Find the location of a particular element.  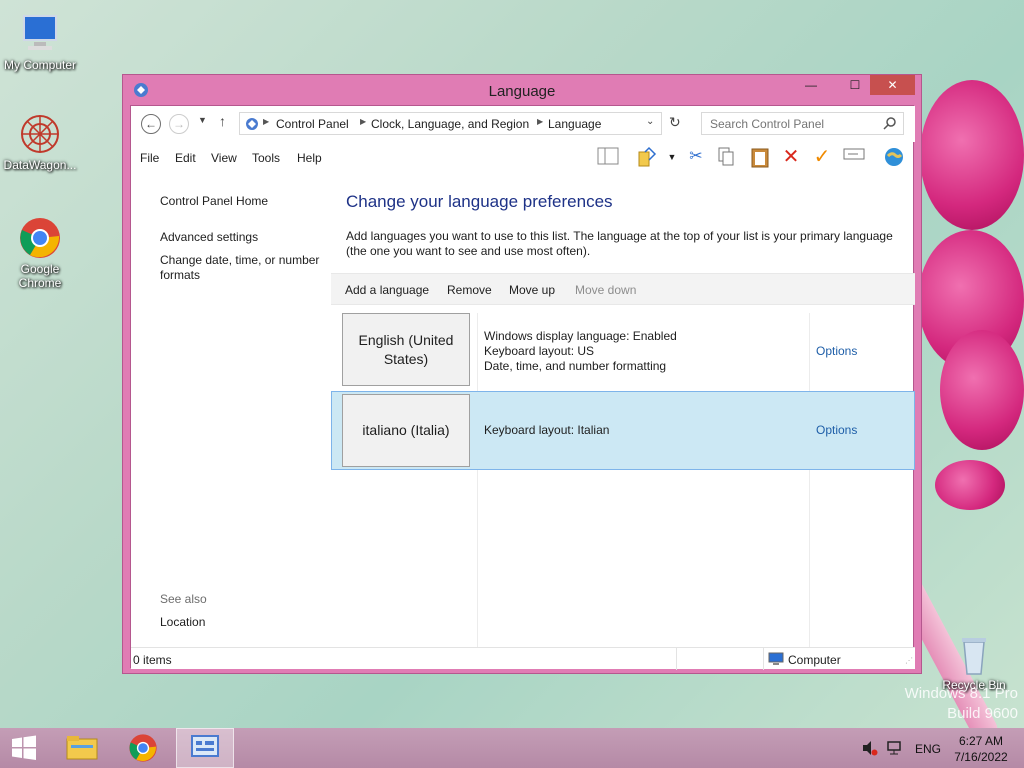

breadcrumb-control-panel: Control Panel is located at coordinates (312, 124).